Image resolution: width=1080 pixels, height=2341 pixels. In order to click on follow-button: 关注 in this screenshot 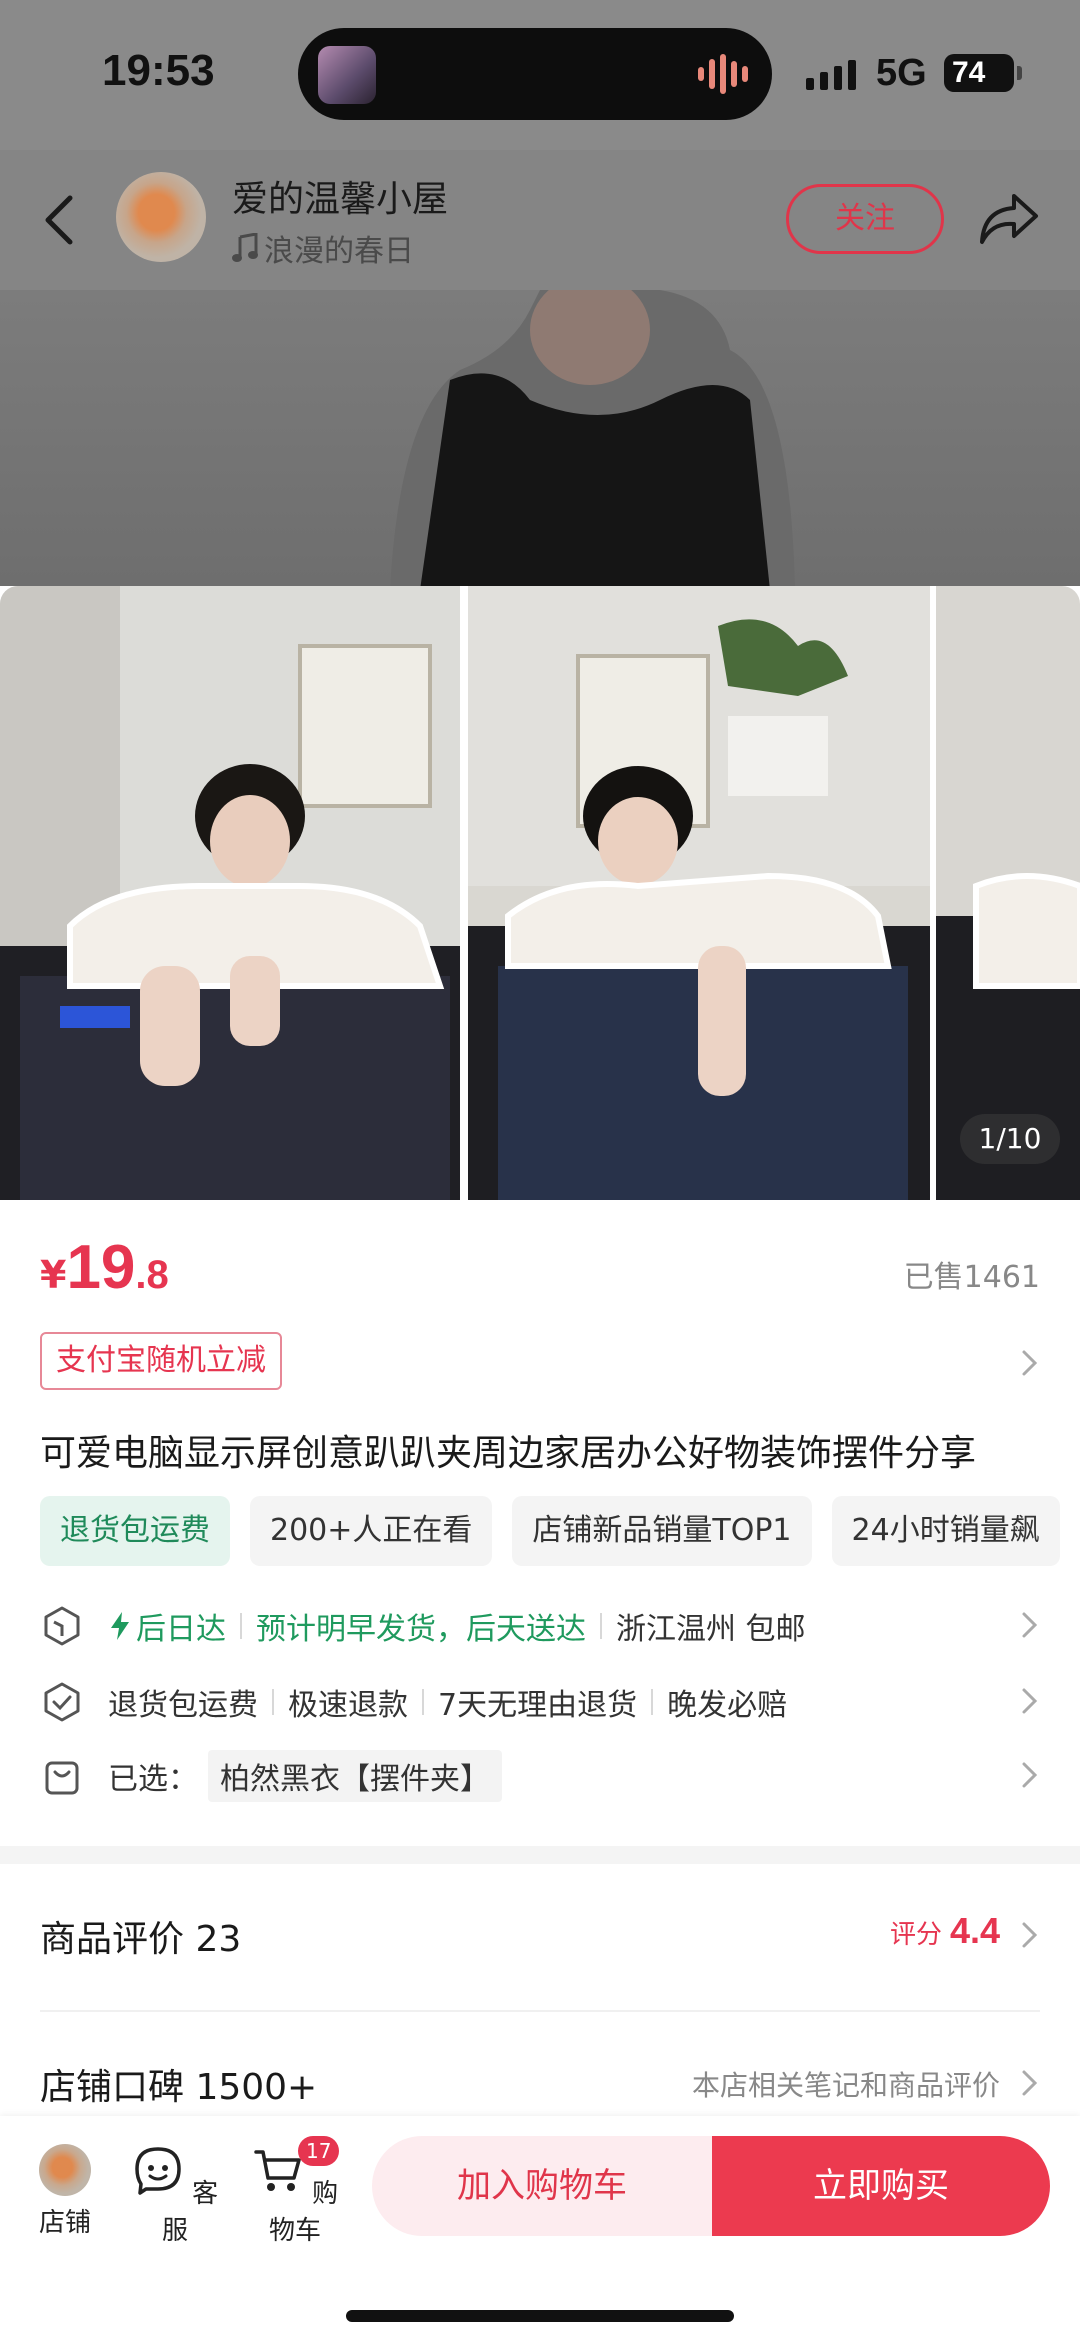, I will do `click(865, 219)`.